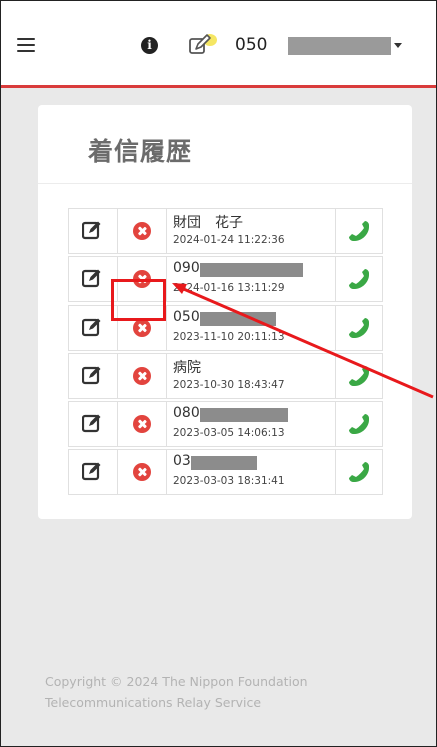 The width and height of the screenshot is (437, 747). What do you see at coordinates (303, 341) in the screenshot?
I see `pointer-arrow` at bounding box center [303, 341].